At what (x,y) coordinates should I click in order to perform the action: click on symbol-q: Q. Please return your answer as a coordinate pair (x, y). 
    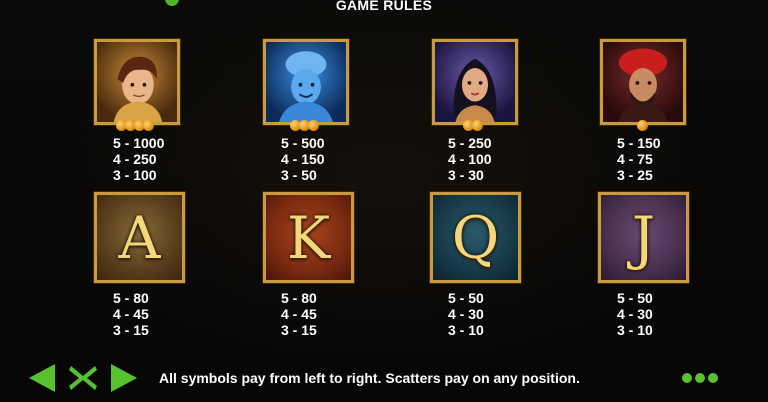
    Looking at the image, I should click on (475, 237).